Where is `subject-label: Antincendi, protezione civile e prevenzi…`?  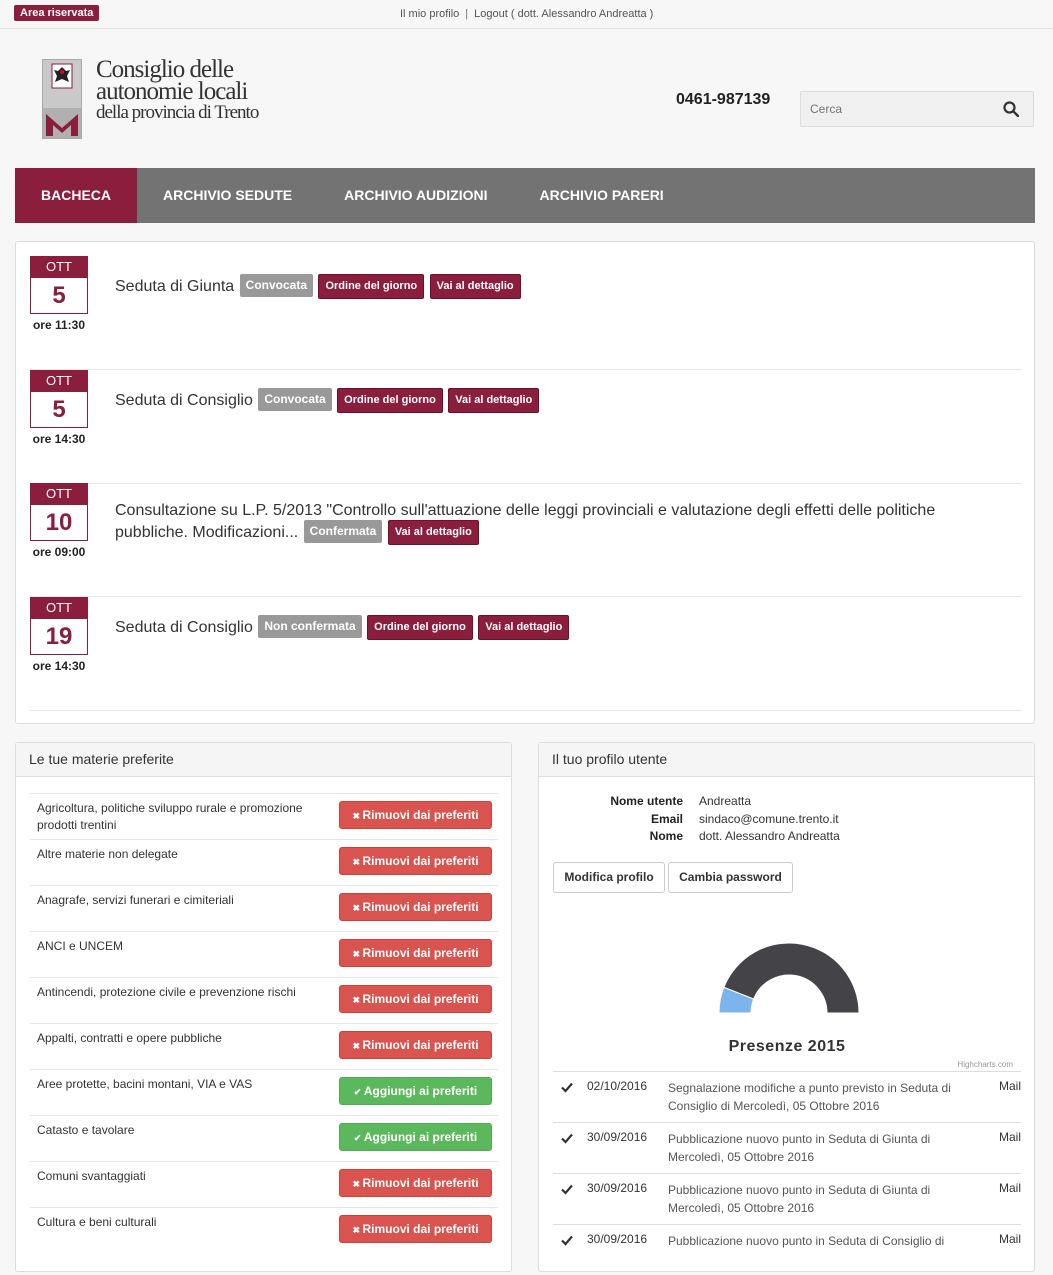 subject-label: Antincendi, protezione civile e prevenzi… is located at coordinates (166, 992).